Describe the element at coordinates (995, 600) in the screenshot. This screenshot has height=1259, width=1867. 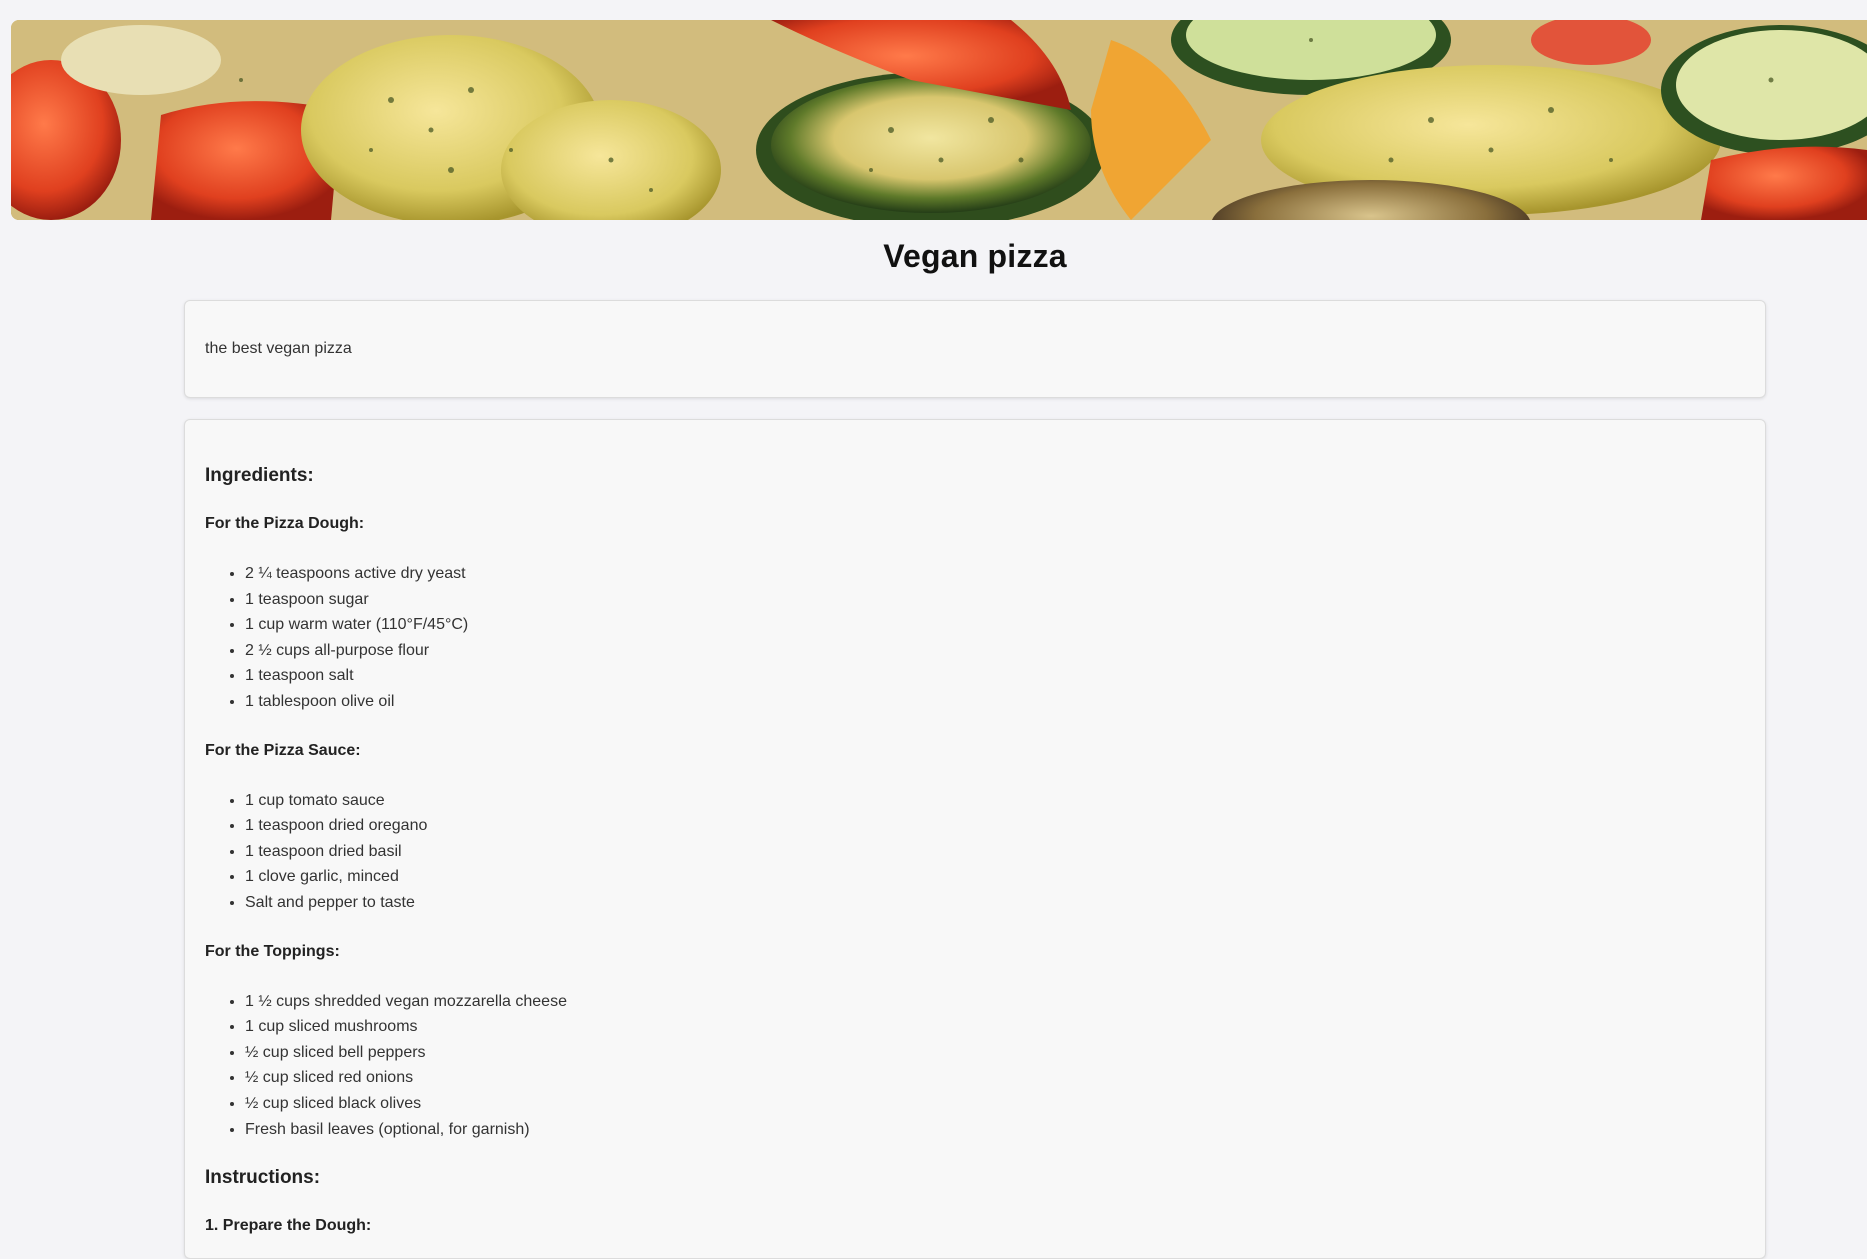
I see `list-item: 1 teaspoon sugar` at that location.